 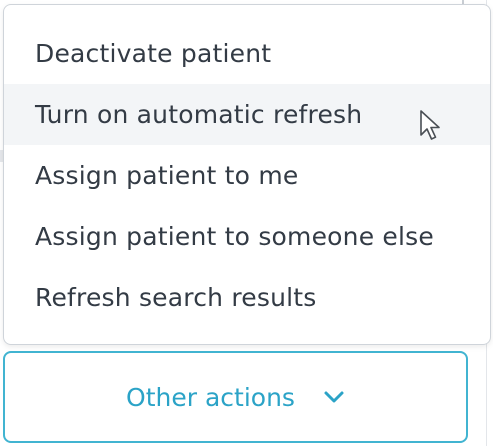 What do you see at coordinates (334, 397) in the screenshot?
I see `chevron-down-icon` at bounding box center [334, 397].